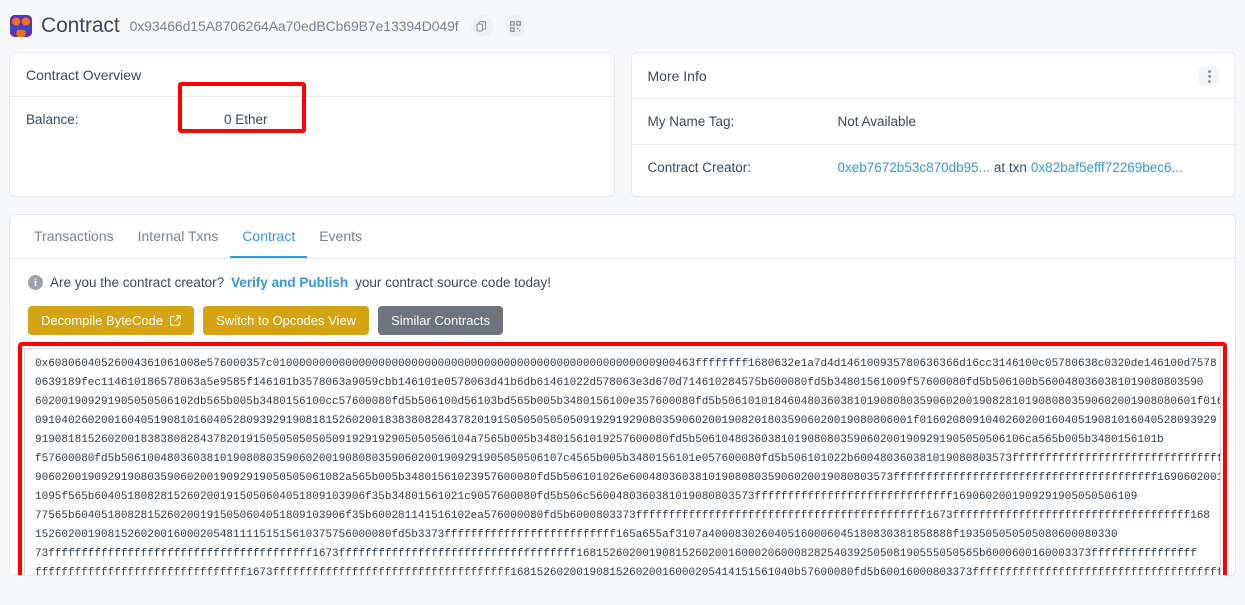  Describe the element at coordinates (691, 121) in the screenshot. I see `name-tag-label: My Name Tag:` at that location.